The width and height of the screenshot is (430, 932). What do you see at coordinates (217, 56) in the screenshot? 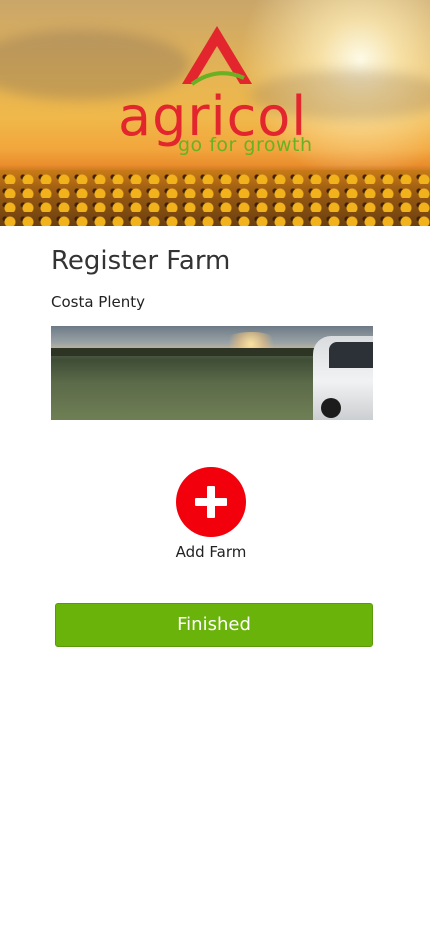
I see `agricol-logo-mark-icon` at bounding box center [217, 56].